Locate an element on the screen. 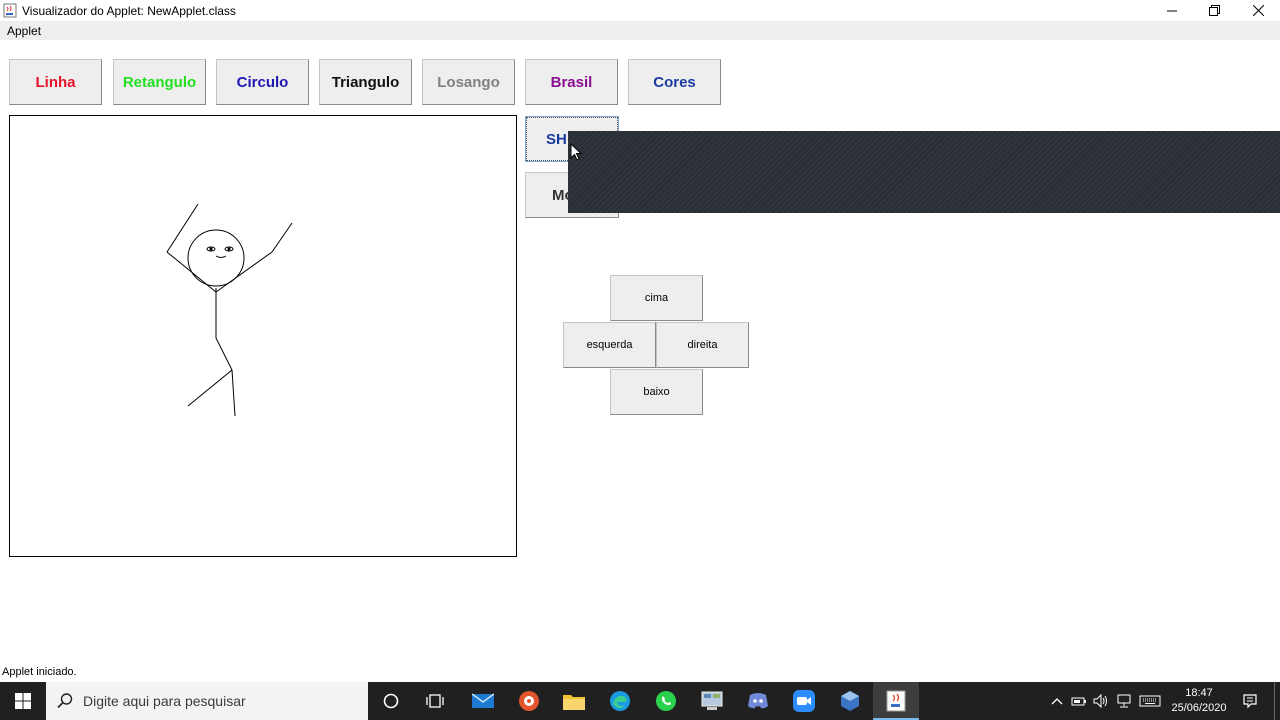 The width and height of the screenshot is (1280, 720). keyboard-icon is located at coordinates (1150, 701).